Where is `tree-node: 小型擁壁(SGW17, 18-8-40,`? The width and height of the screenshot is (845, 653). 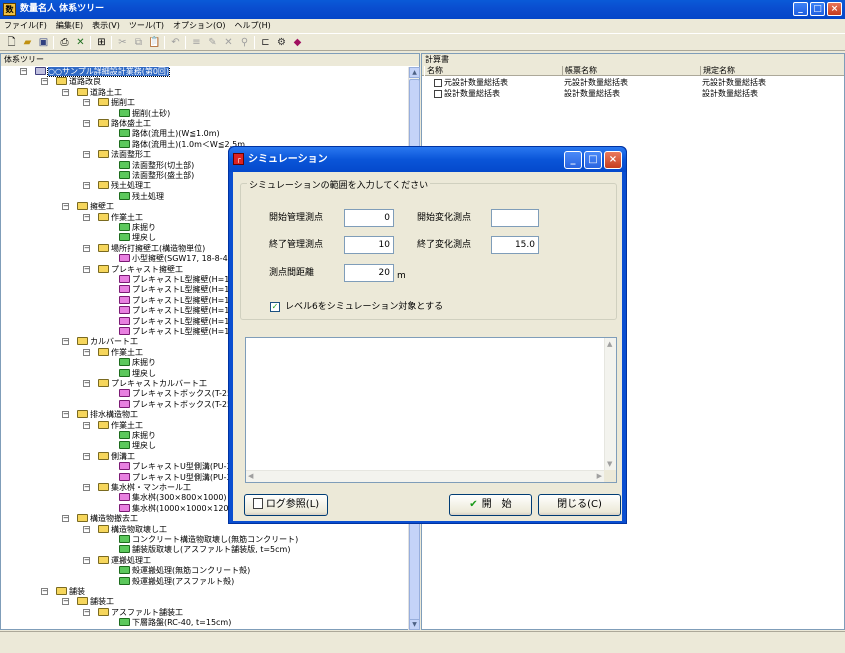
tree-node: 小型擁壁(SGW17, 18-8-40, is located at coordinates (177, 259).